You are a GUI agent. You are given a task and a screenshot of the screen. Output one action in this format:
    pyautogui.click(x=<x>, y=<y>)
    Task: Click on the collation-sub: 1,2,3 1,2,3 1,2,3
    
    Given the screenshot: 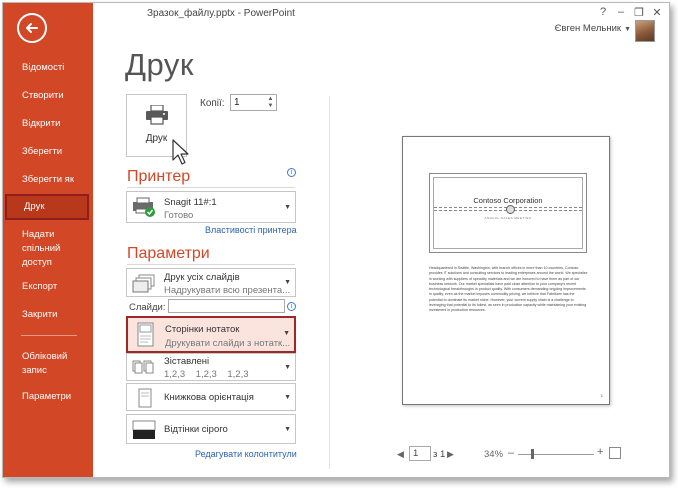 What is the action you would take?
    pyautogui.click(x=206, y=374)
    